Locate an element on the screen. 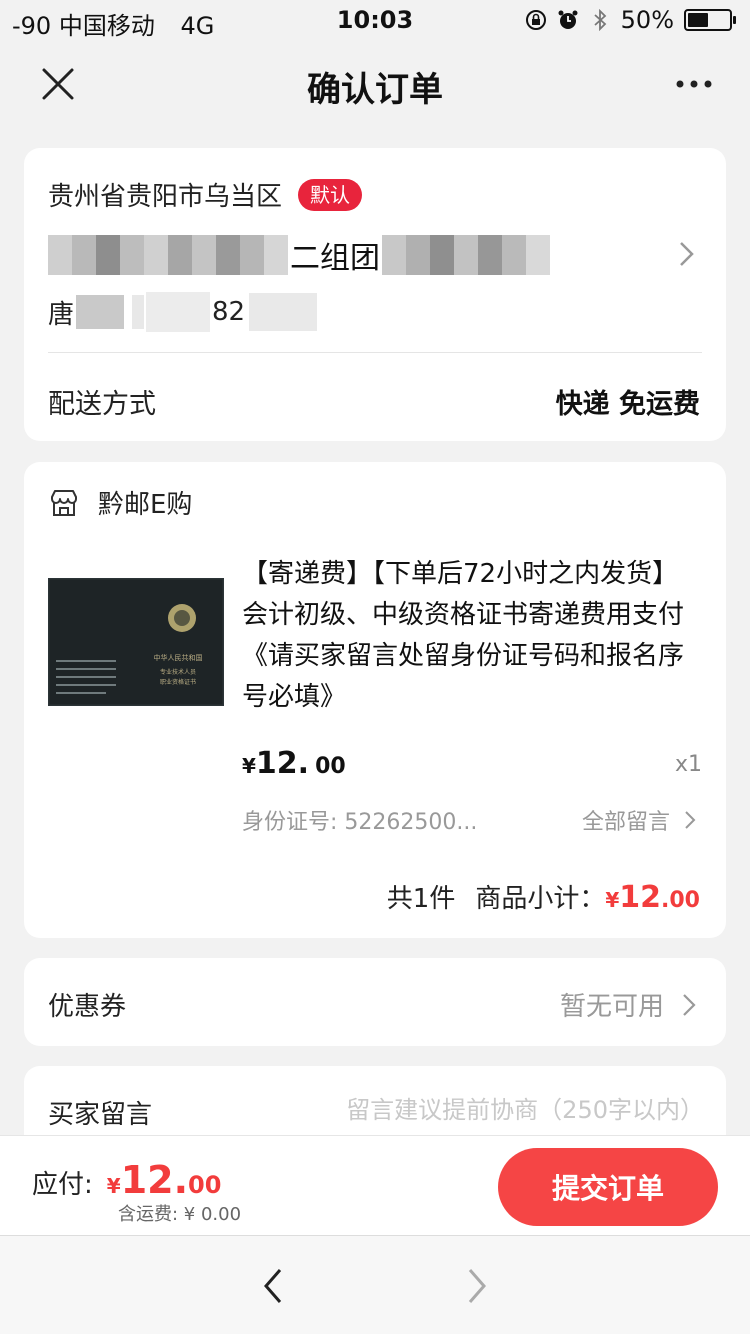 The image size is (750, 1334). recipient-row: 唐 82 is located at coordinates (183, 312).